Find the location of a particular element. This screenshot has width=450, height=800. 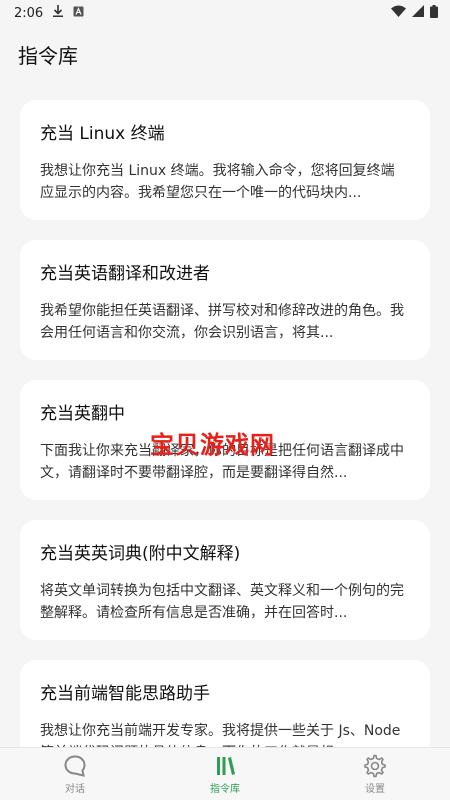

nav-item-library: 指令库 is located at coordinates (225, 774).